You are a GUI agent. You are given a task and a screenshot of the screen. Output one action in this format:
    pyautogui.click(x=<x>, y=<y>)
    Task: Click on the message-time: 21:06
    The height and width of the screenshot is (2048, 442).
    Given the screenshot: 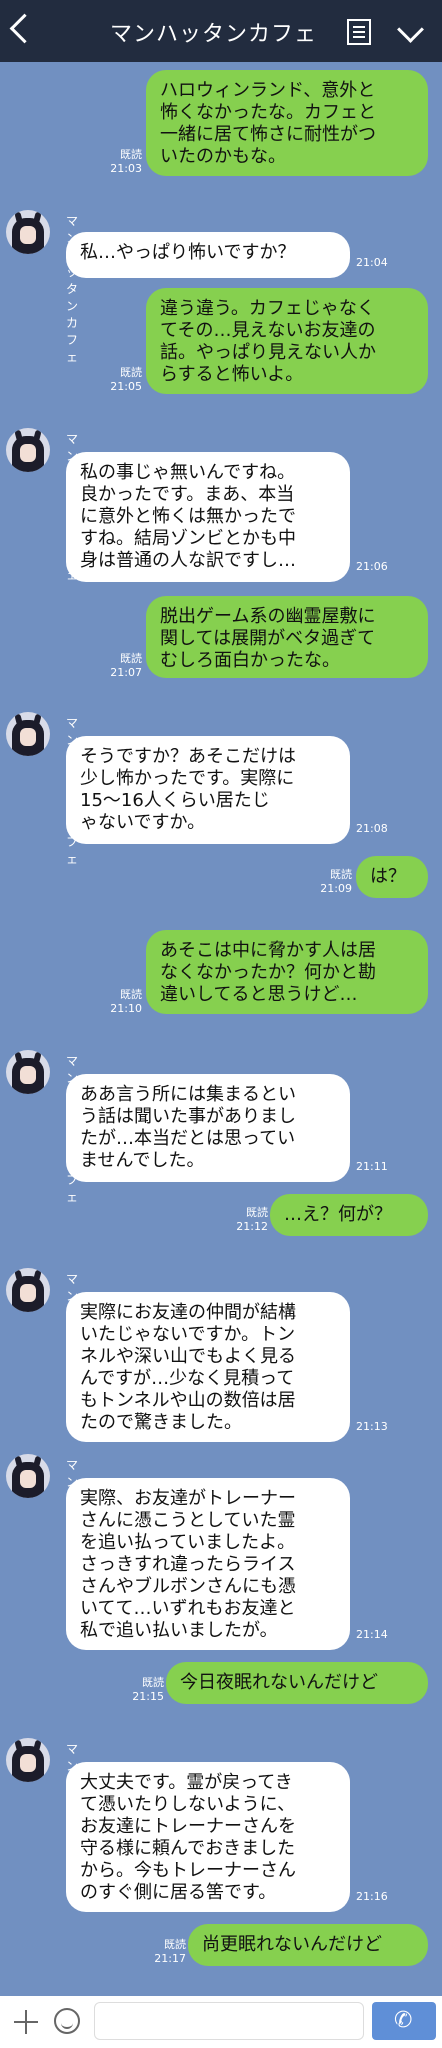 What is the action you would take?
    pyautogui.click(x=372, y=566)
    